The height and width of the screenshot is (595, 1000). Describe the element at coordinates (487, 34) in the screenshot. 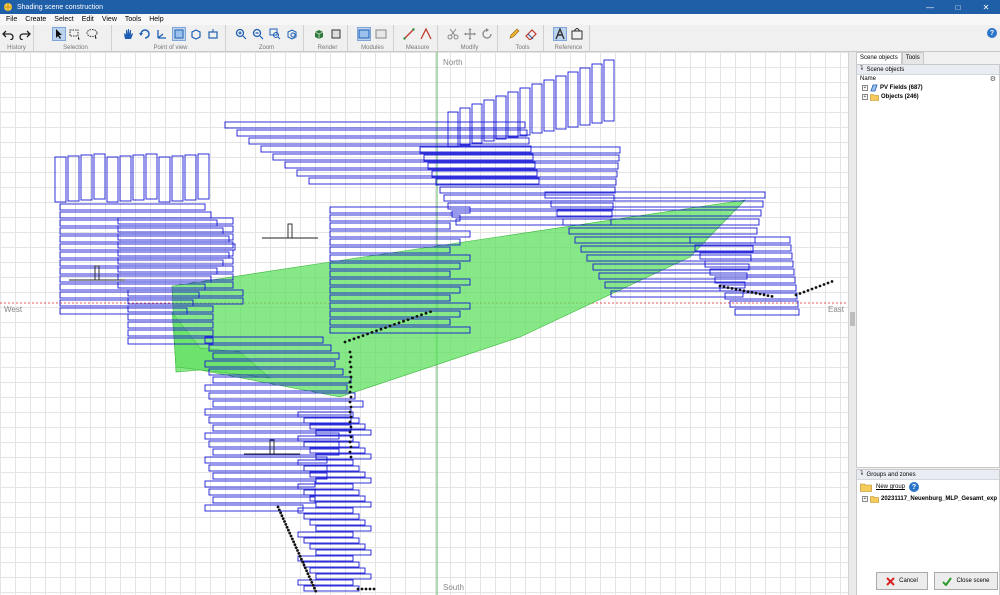

I see `rotate-object-icon` at that location.